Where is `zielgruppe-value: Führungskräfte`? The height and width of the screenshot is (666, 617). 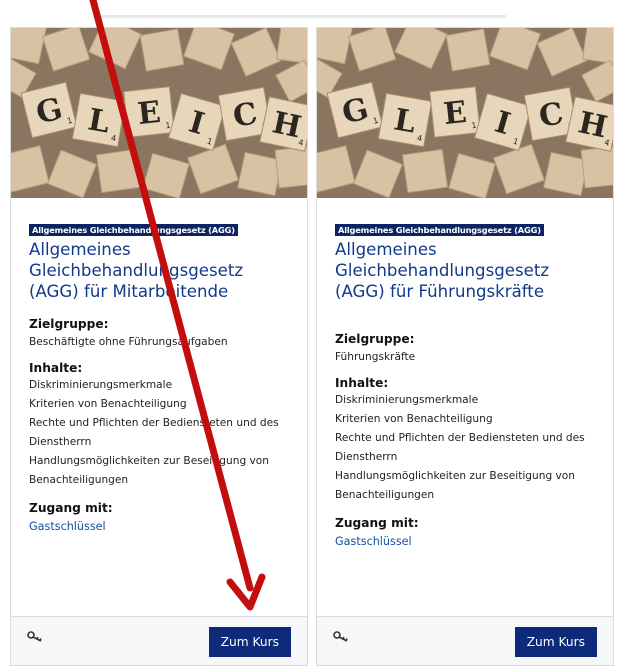
zielgruppe-value: Führungskräfte is located at coordinates (375, 357).